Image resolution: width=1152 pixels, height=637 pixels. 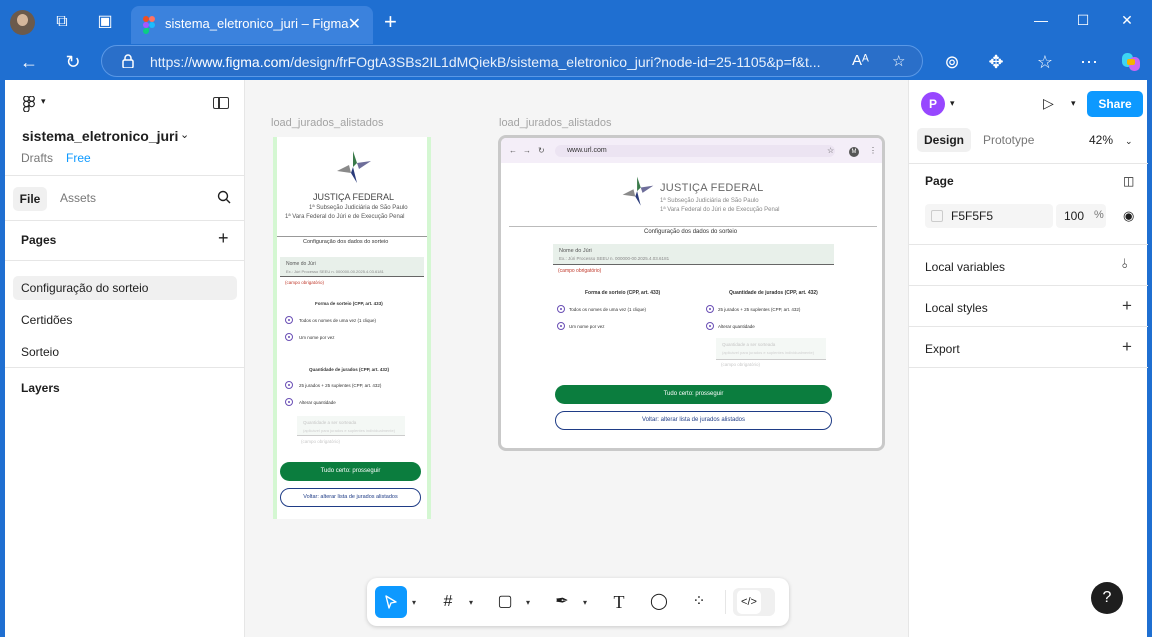 What do you see at coordinates (712, 188) in the screenshot?
I see `org-title: JUSTIÇA FEDERAL` at bounding box center [712, 188].